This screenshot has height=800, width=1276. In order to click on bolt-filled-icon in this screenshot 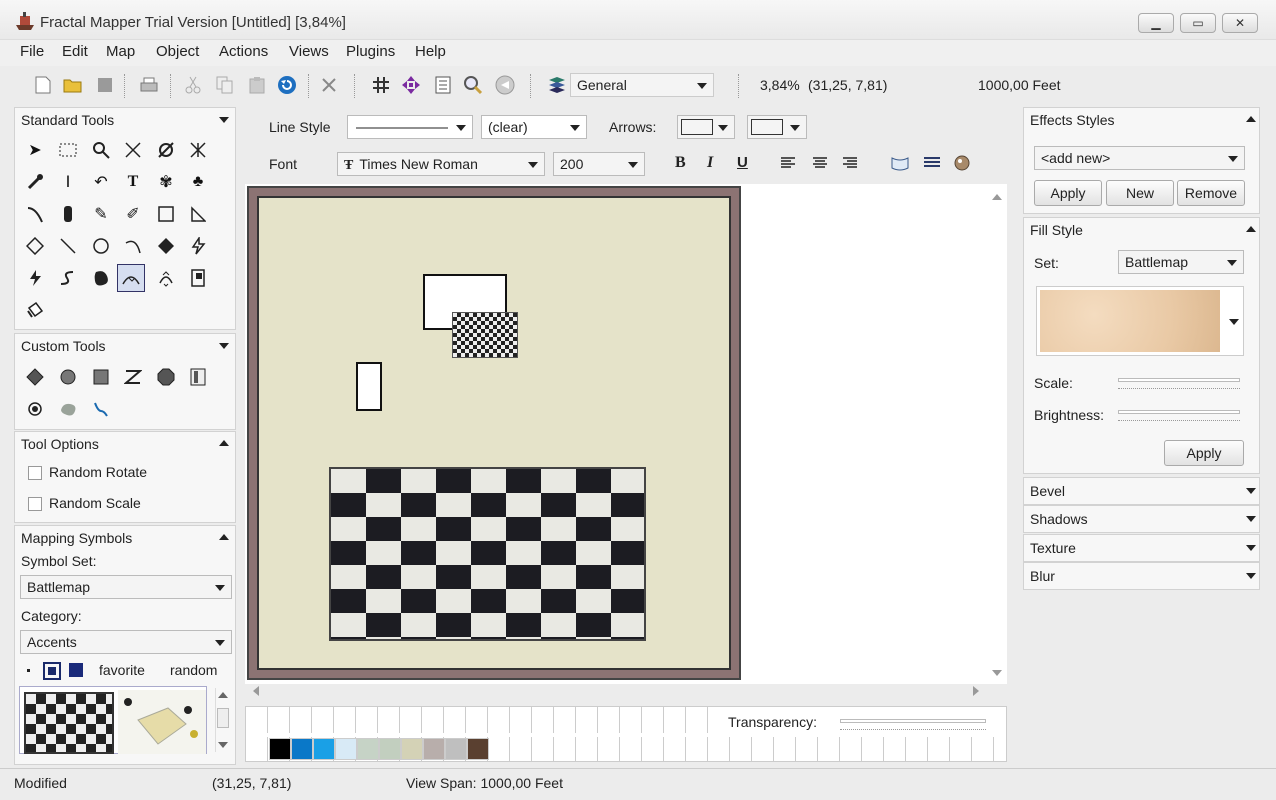, I will do `click(35, 278)`.